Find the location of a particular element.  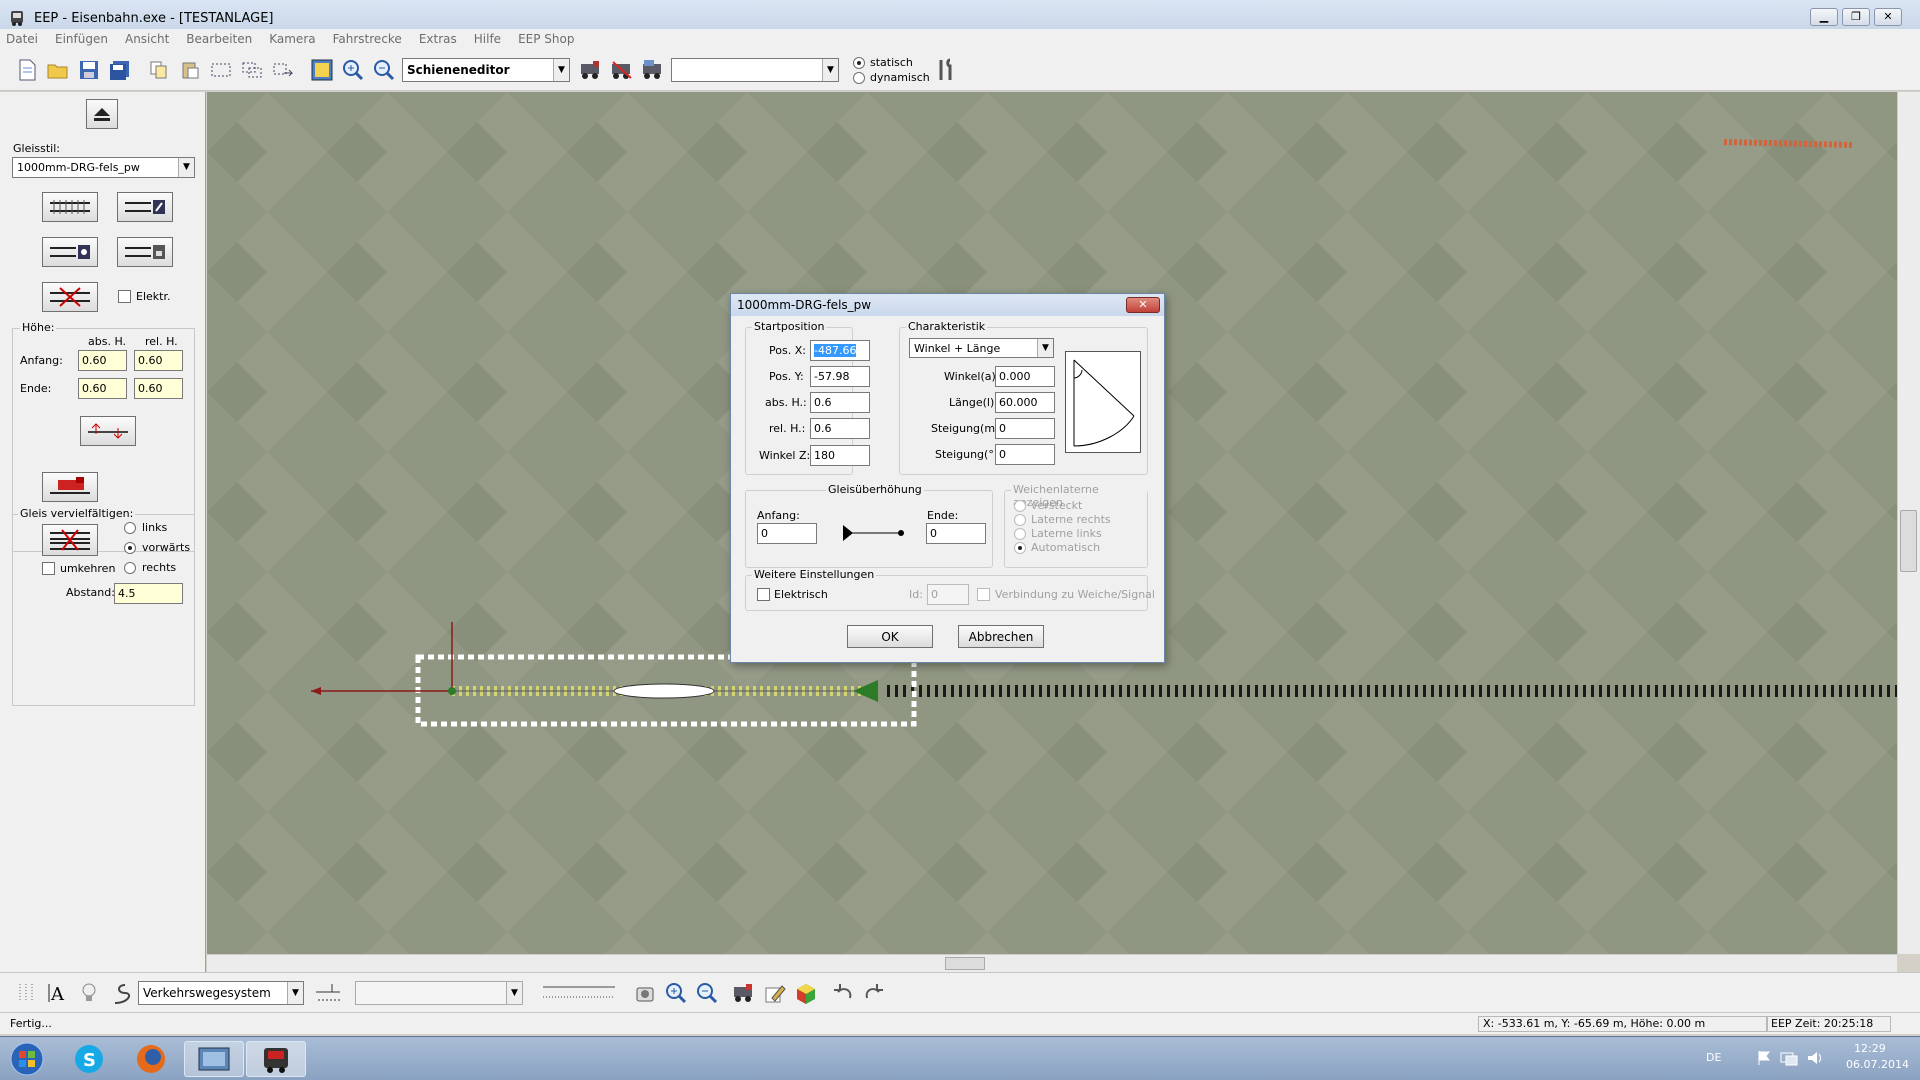

gleisstil-select: 1000mm-DRG-fels_pw ▼ is located at coordinates (103, 167).